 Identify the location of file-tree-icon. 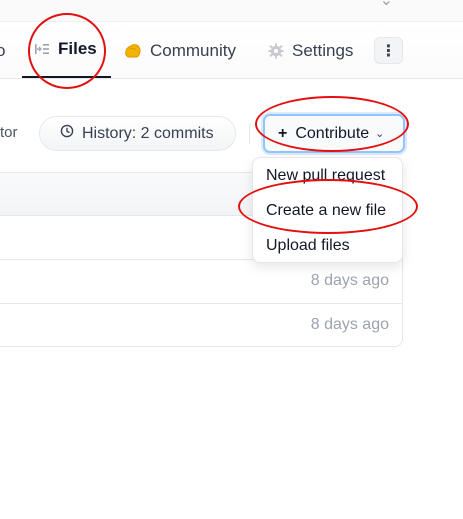
(42, 49).